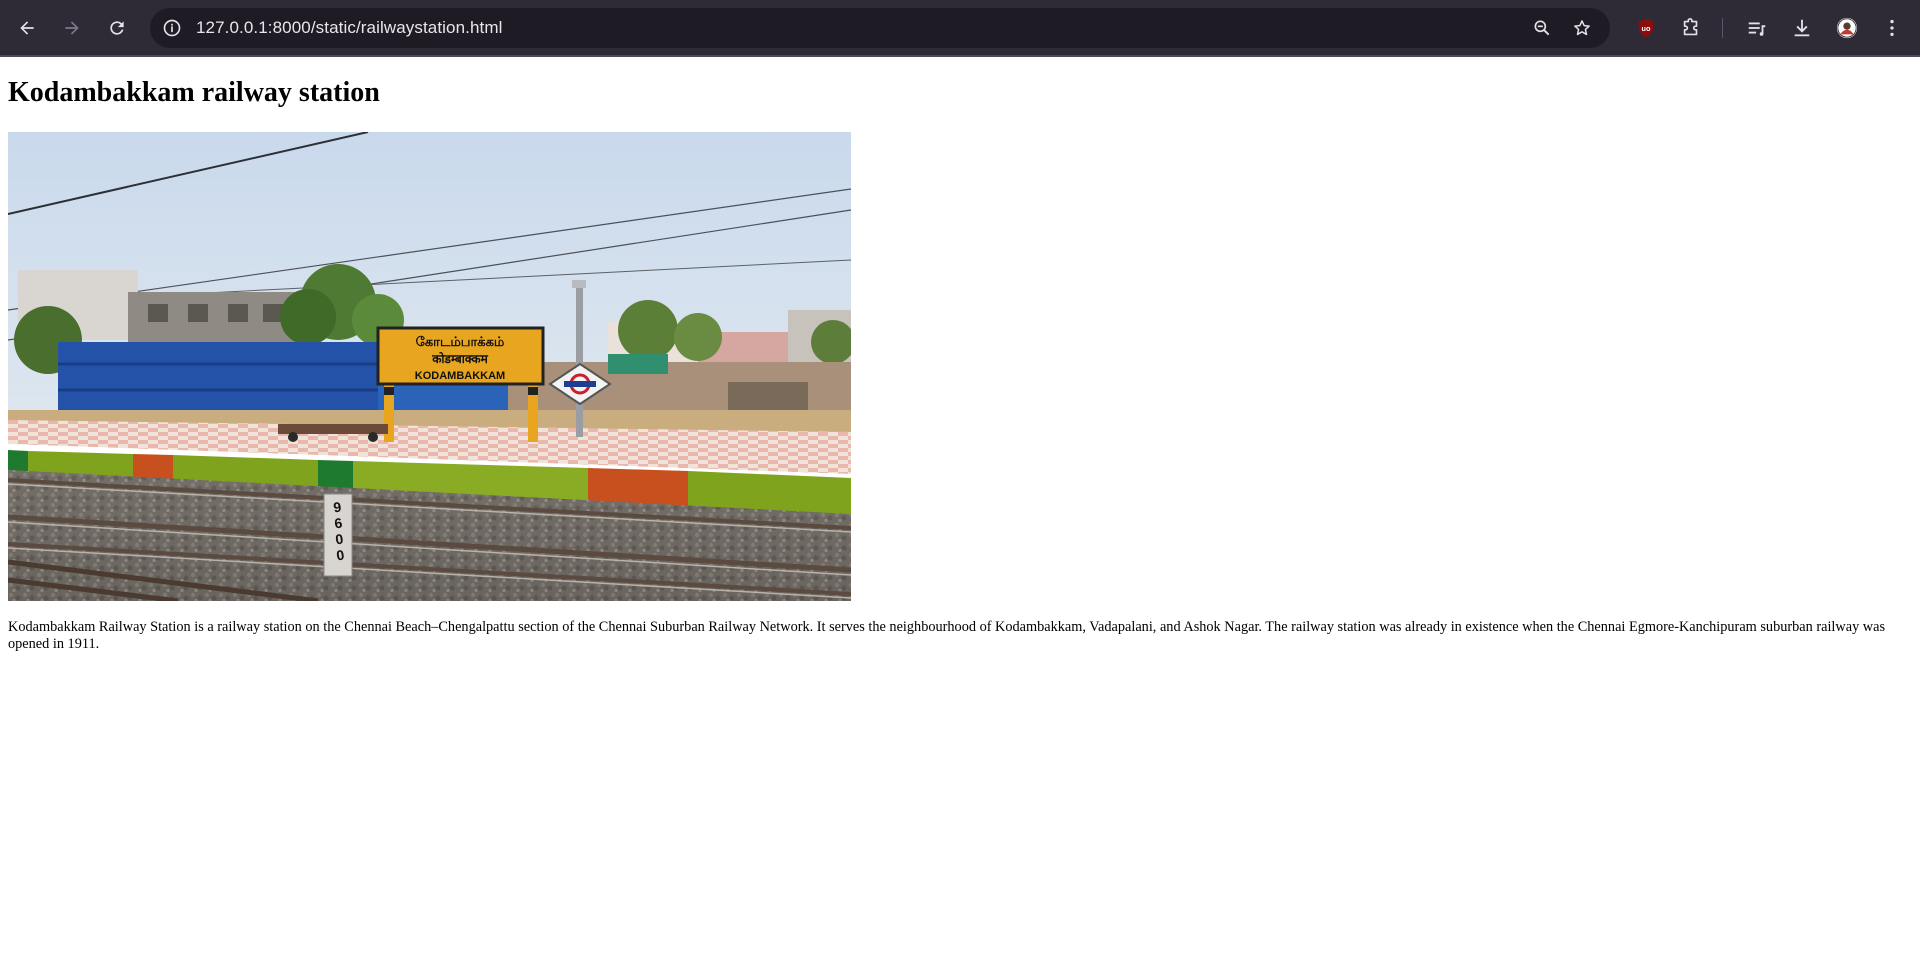  I want to click on ublock-extension-icon: uo, so click(1646, 28).